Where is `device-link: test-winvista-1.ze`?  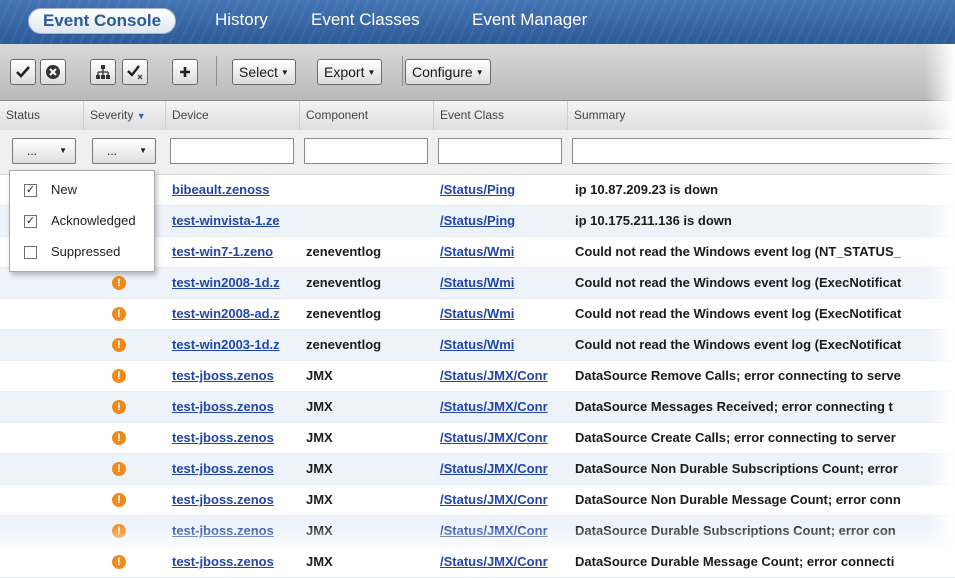
device-link: test-winvista-1.ze is located at coordinates (238, 221).